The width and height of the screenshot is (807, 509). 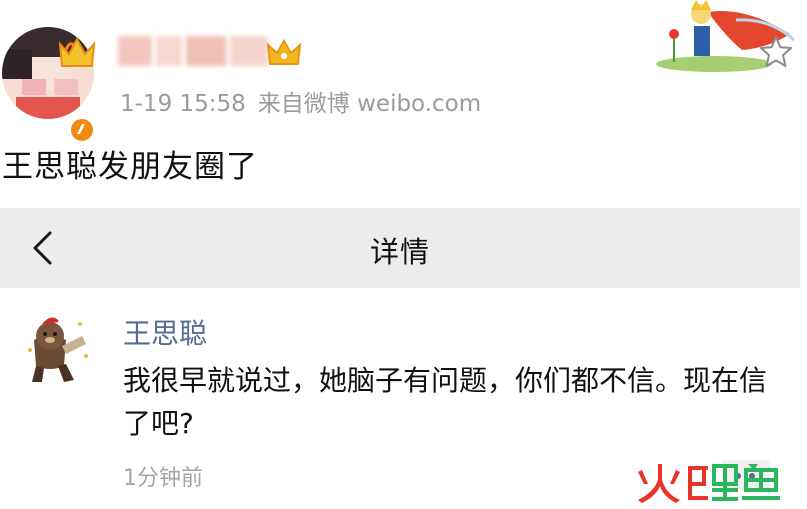 I want to click on post-meta: 1-19 15:58 来自微博 weibo.com, so click(x=306, y=101).